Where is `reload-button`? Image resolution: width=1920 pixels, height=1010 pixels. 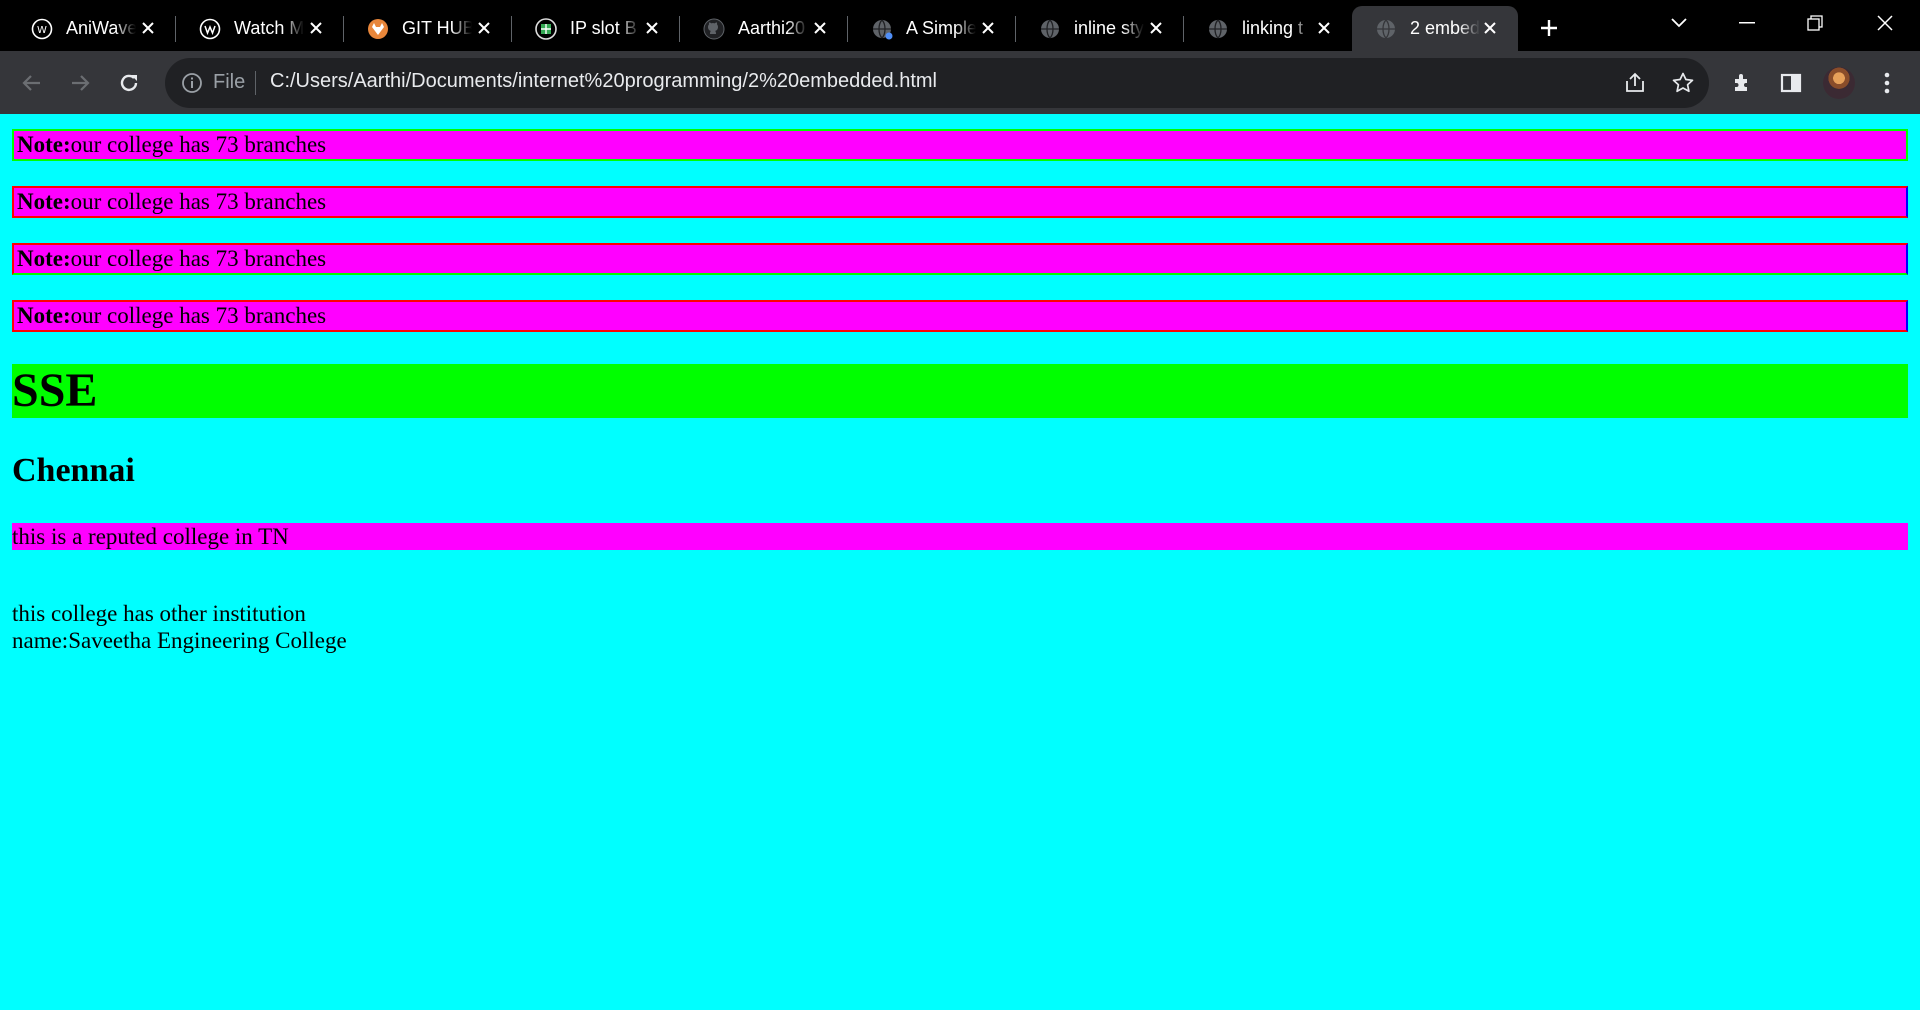 reload-button is located at coordinates (129, 83).